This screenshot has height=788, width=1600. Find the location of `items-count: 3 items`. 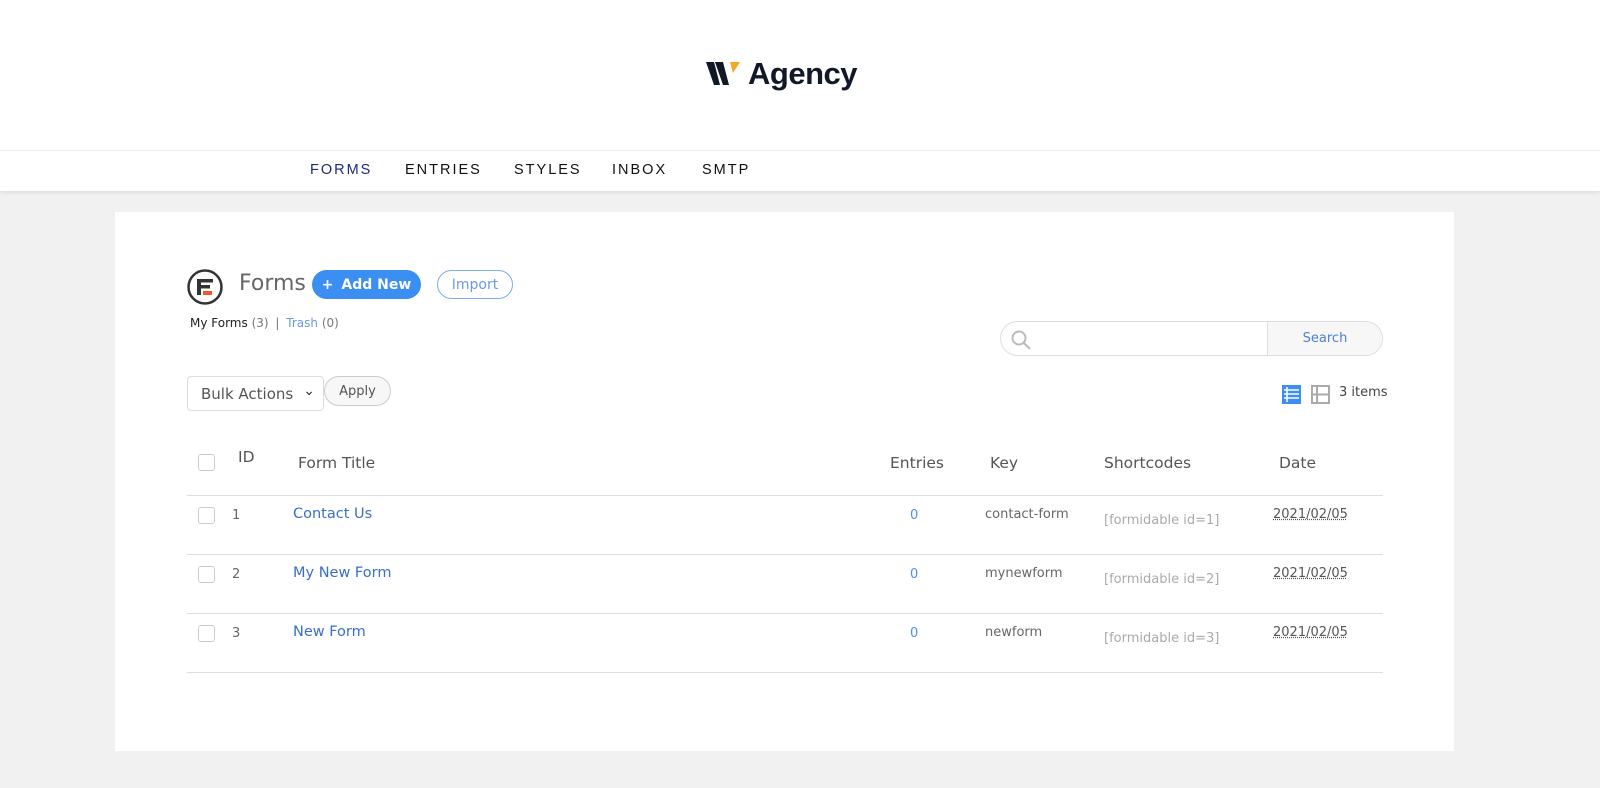

items-count: 3 items is located at coordinates (1363, 392).